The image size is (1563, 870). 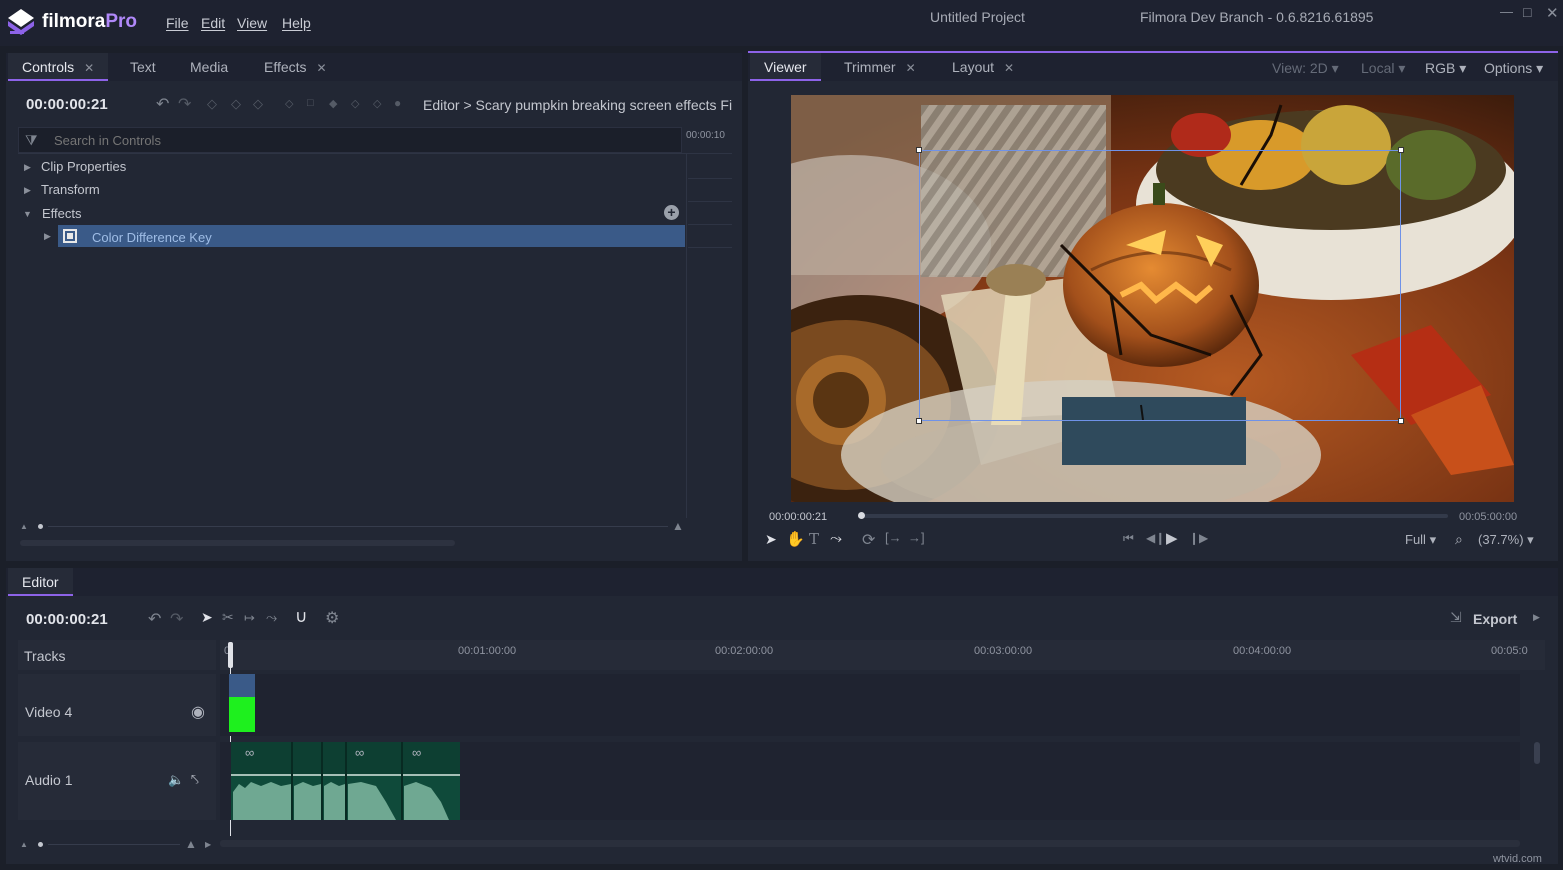 I want to click on viewer-scrub-bar, so click(x=1153, y=516).